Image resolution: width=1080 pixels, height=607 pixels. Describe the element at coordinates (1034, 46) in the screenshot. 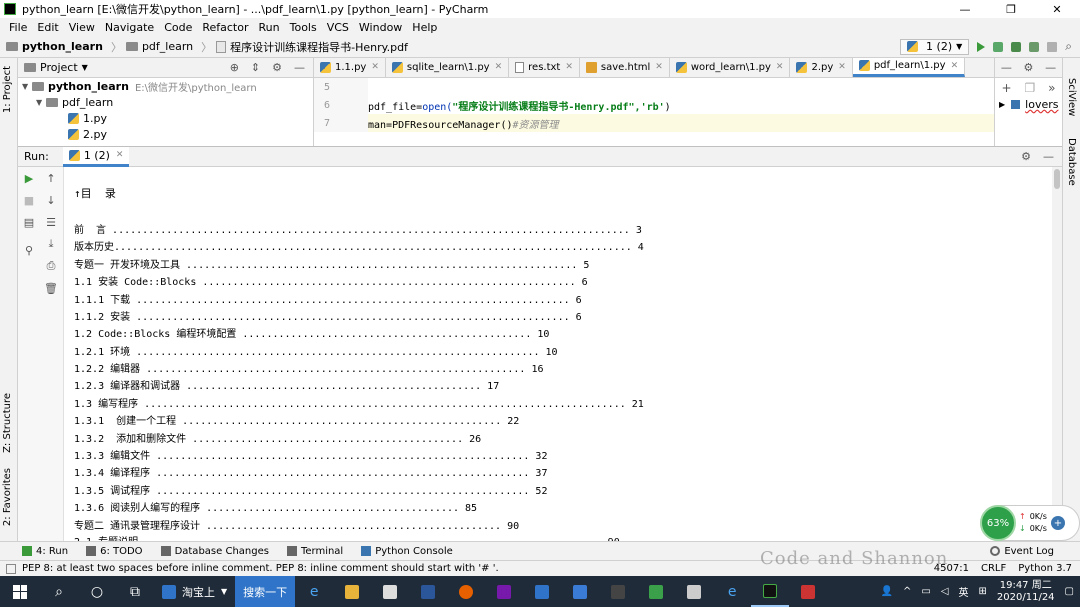

I see `profile-icon` at that location.